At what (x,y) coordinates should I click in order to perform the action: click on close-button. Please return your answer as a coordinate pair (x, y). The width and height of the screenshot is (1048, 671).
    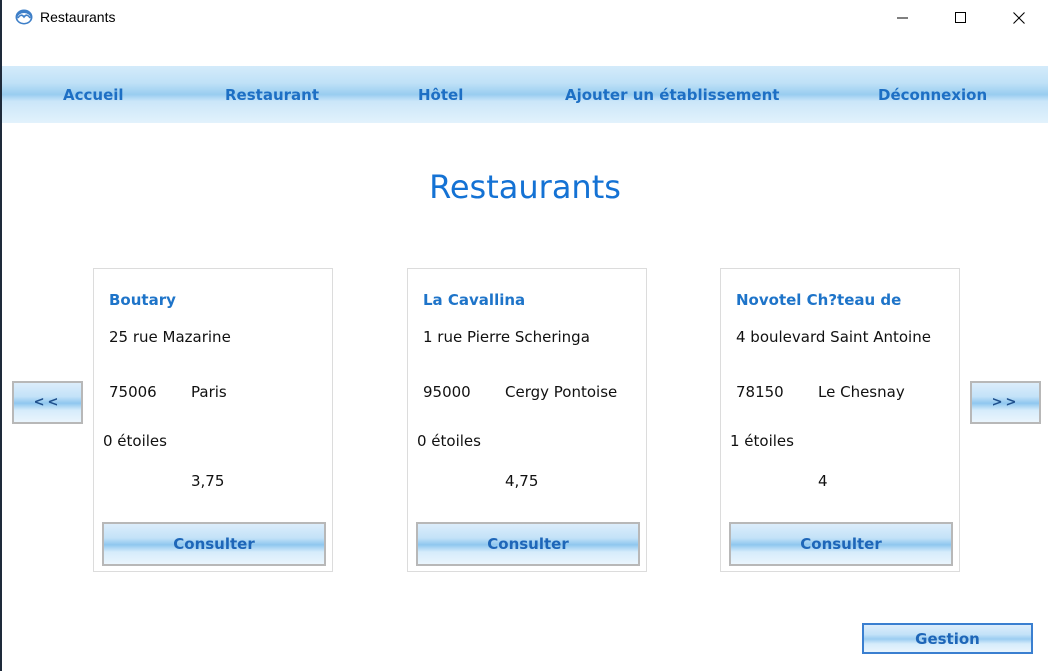
    Looking at the image, I should click on (1019, 18).